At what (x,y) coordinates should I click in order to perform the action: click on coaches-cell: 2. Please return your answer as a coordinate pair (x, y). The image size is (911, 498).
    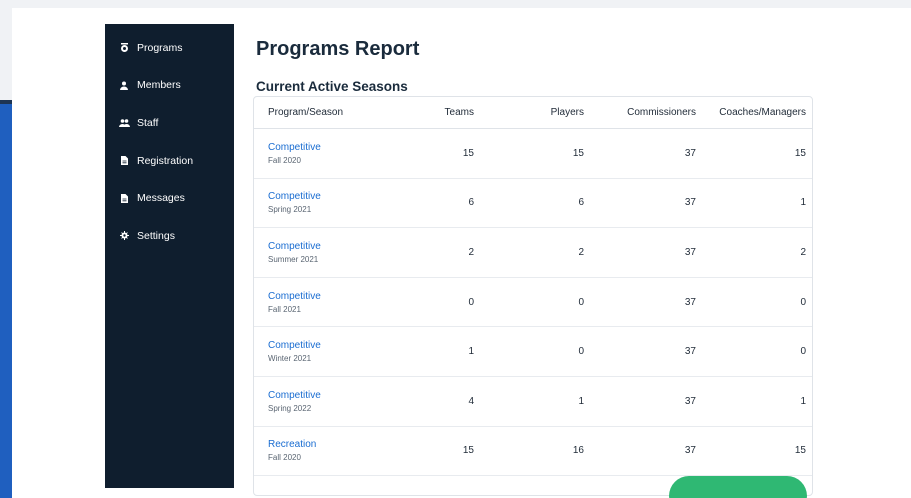
    Looking at the image, I should click on (803, 252).